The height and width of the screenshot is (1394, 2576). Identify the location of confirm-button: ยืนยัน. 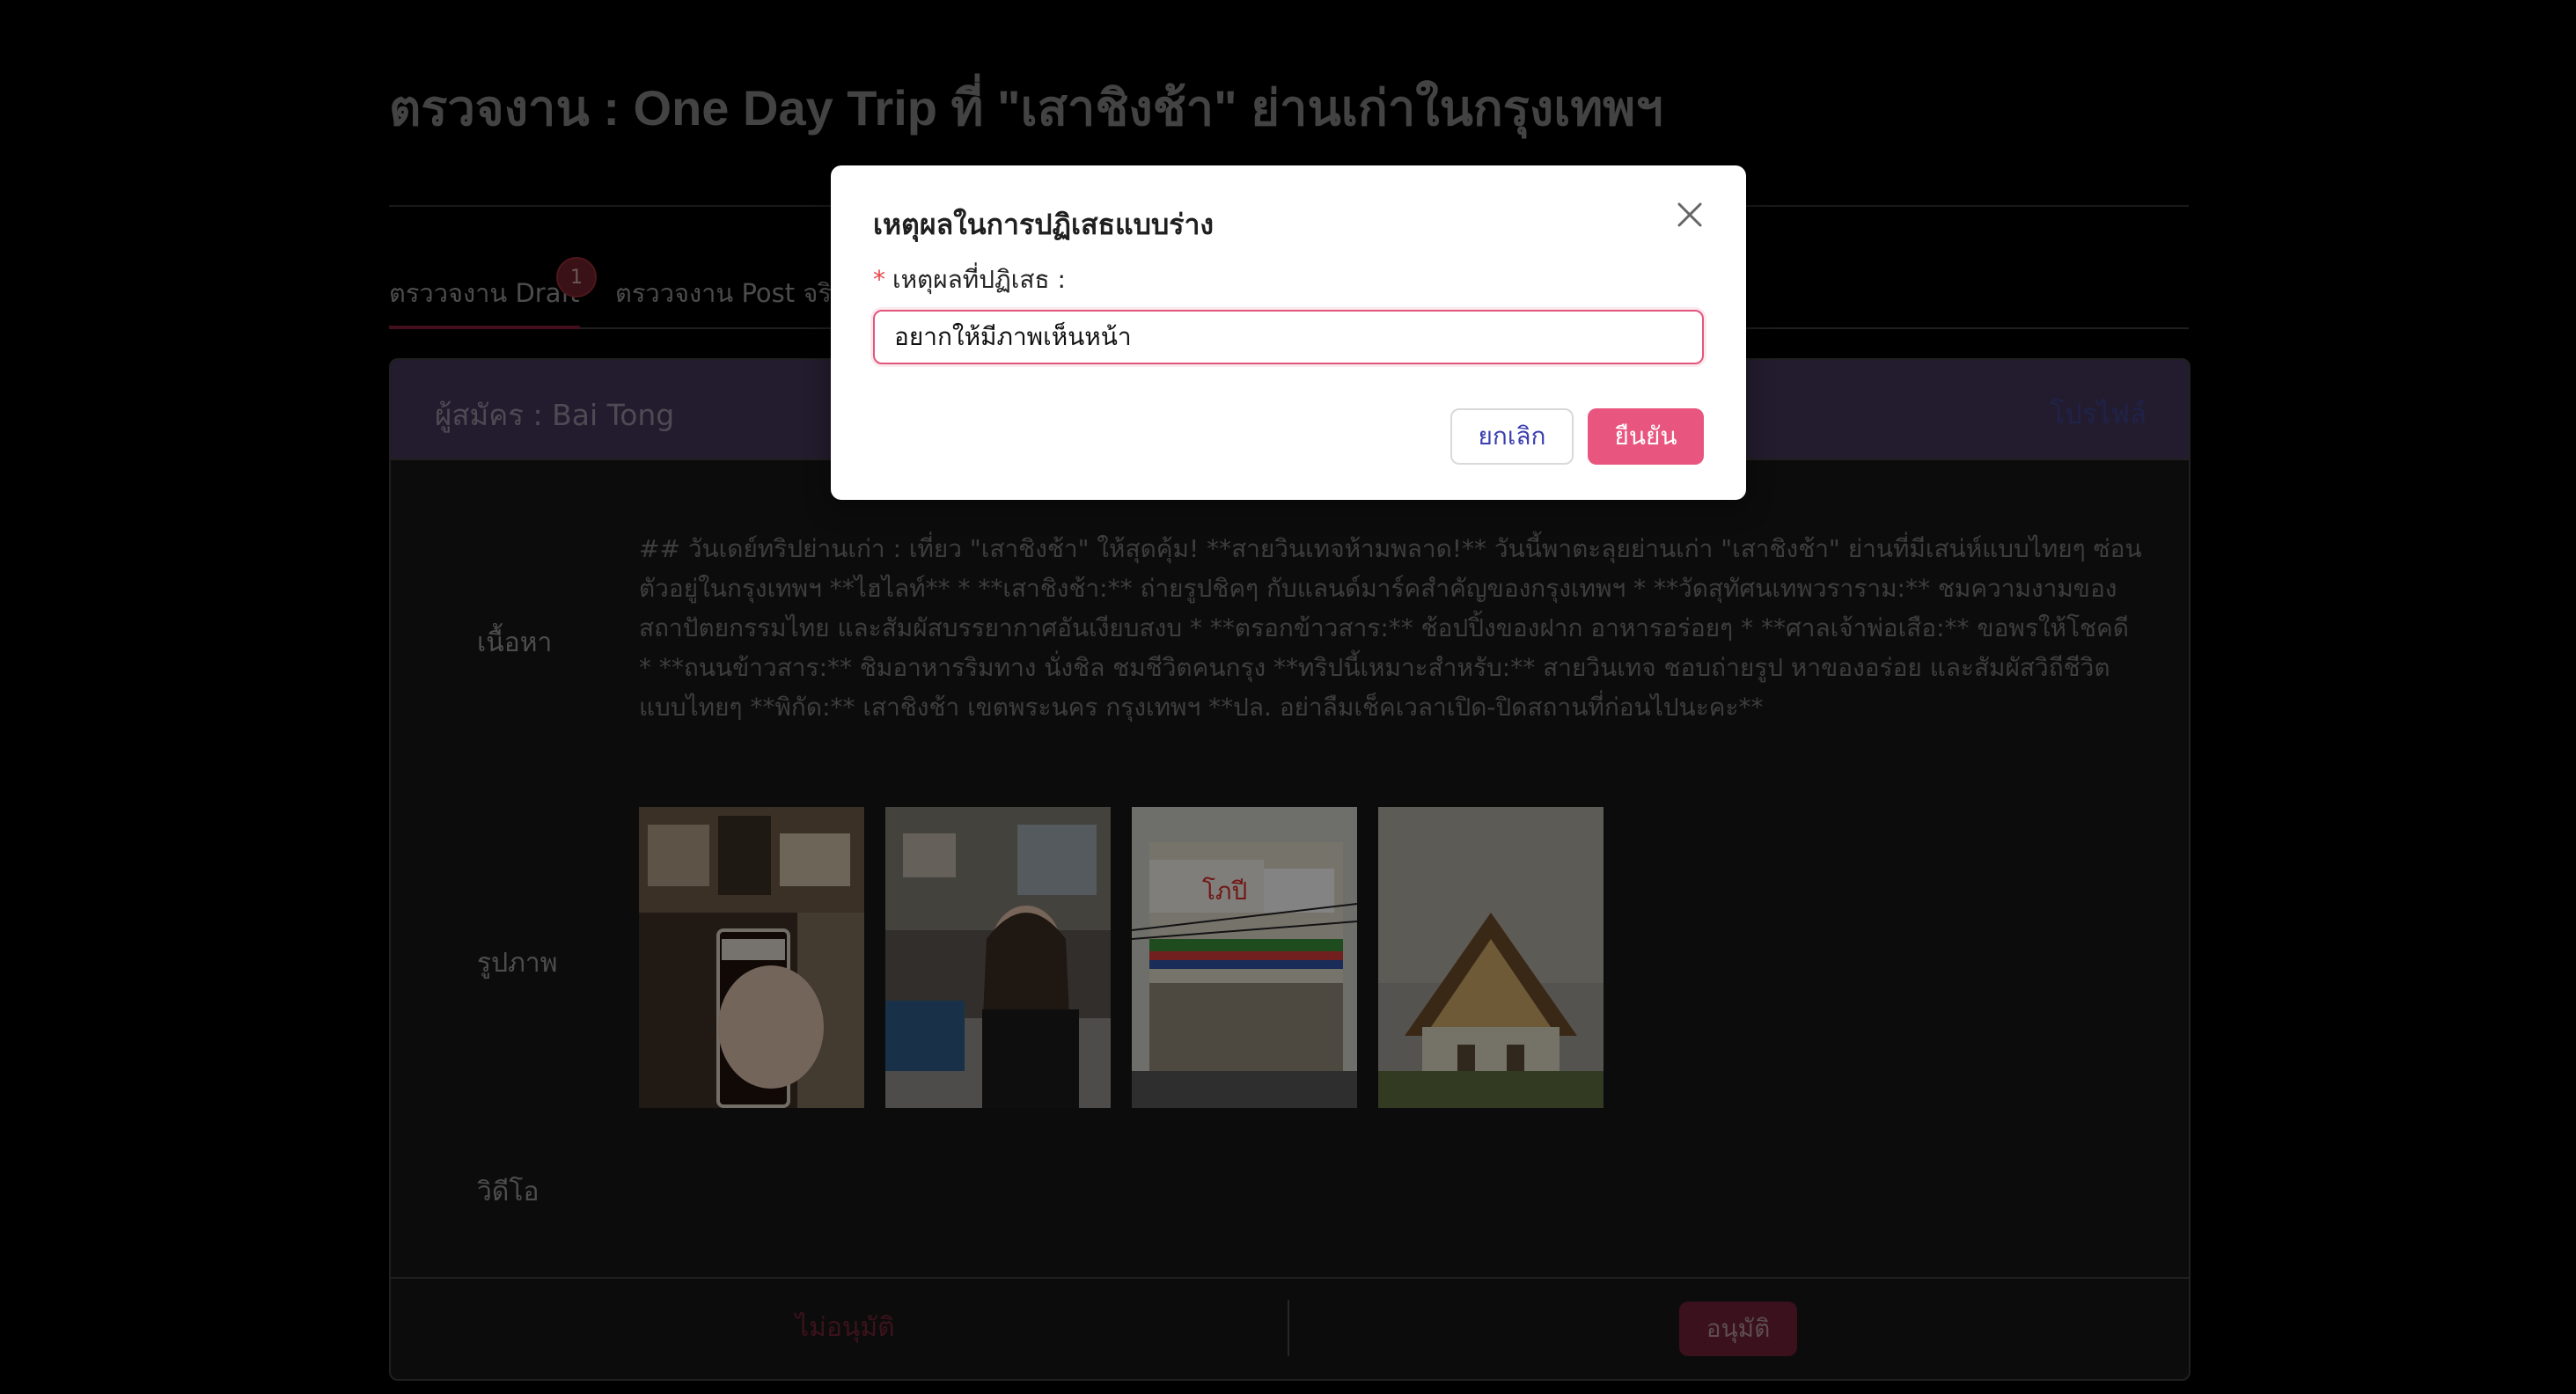
(1646, 436).